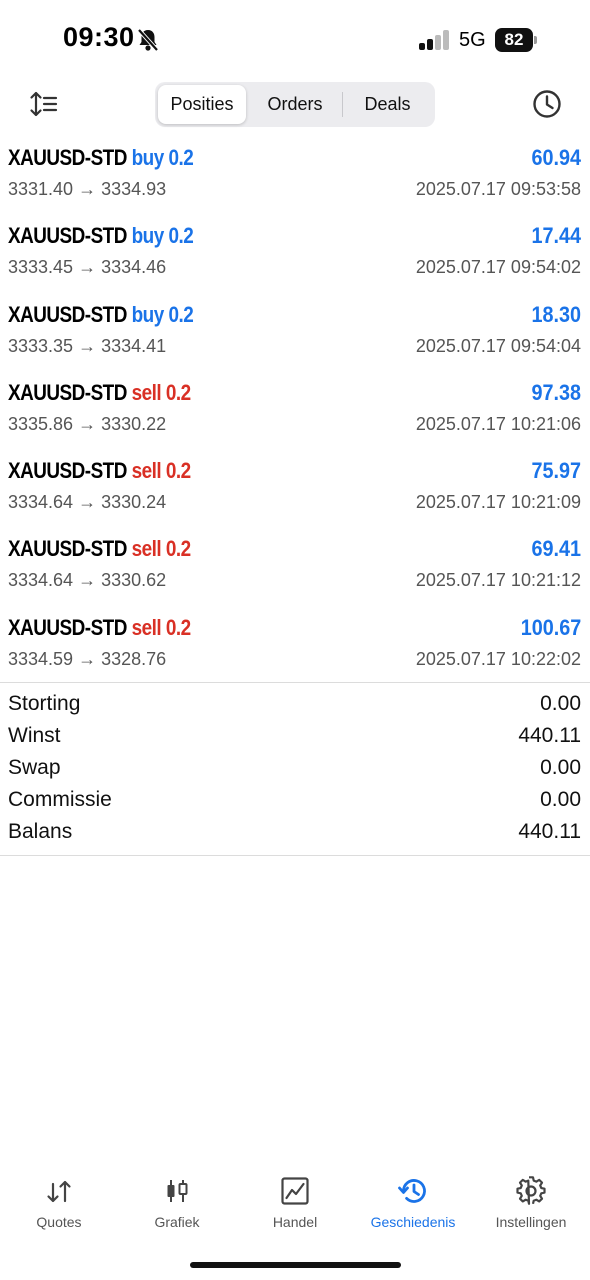 This screenshot has height=1280, width=590. I want to click on history-mode-segmented-control: Posities Orders Deals, so click(295, 104).